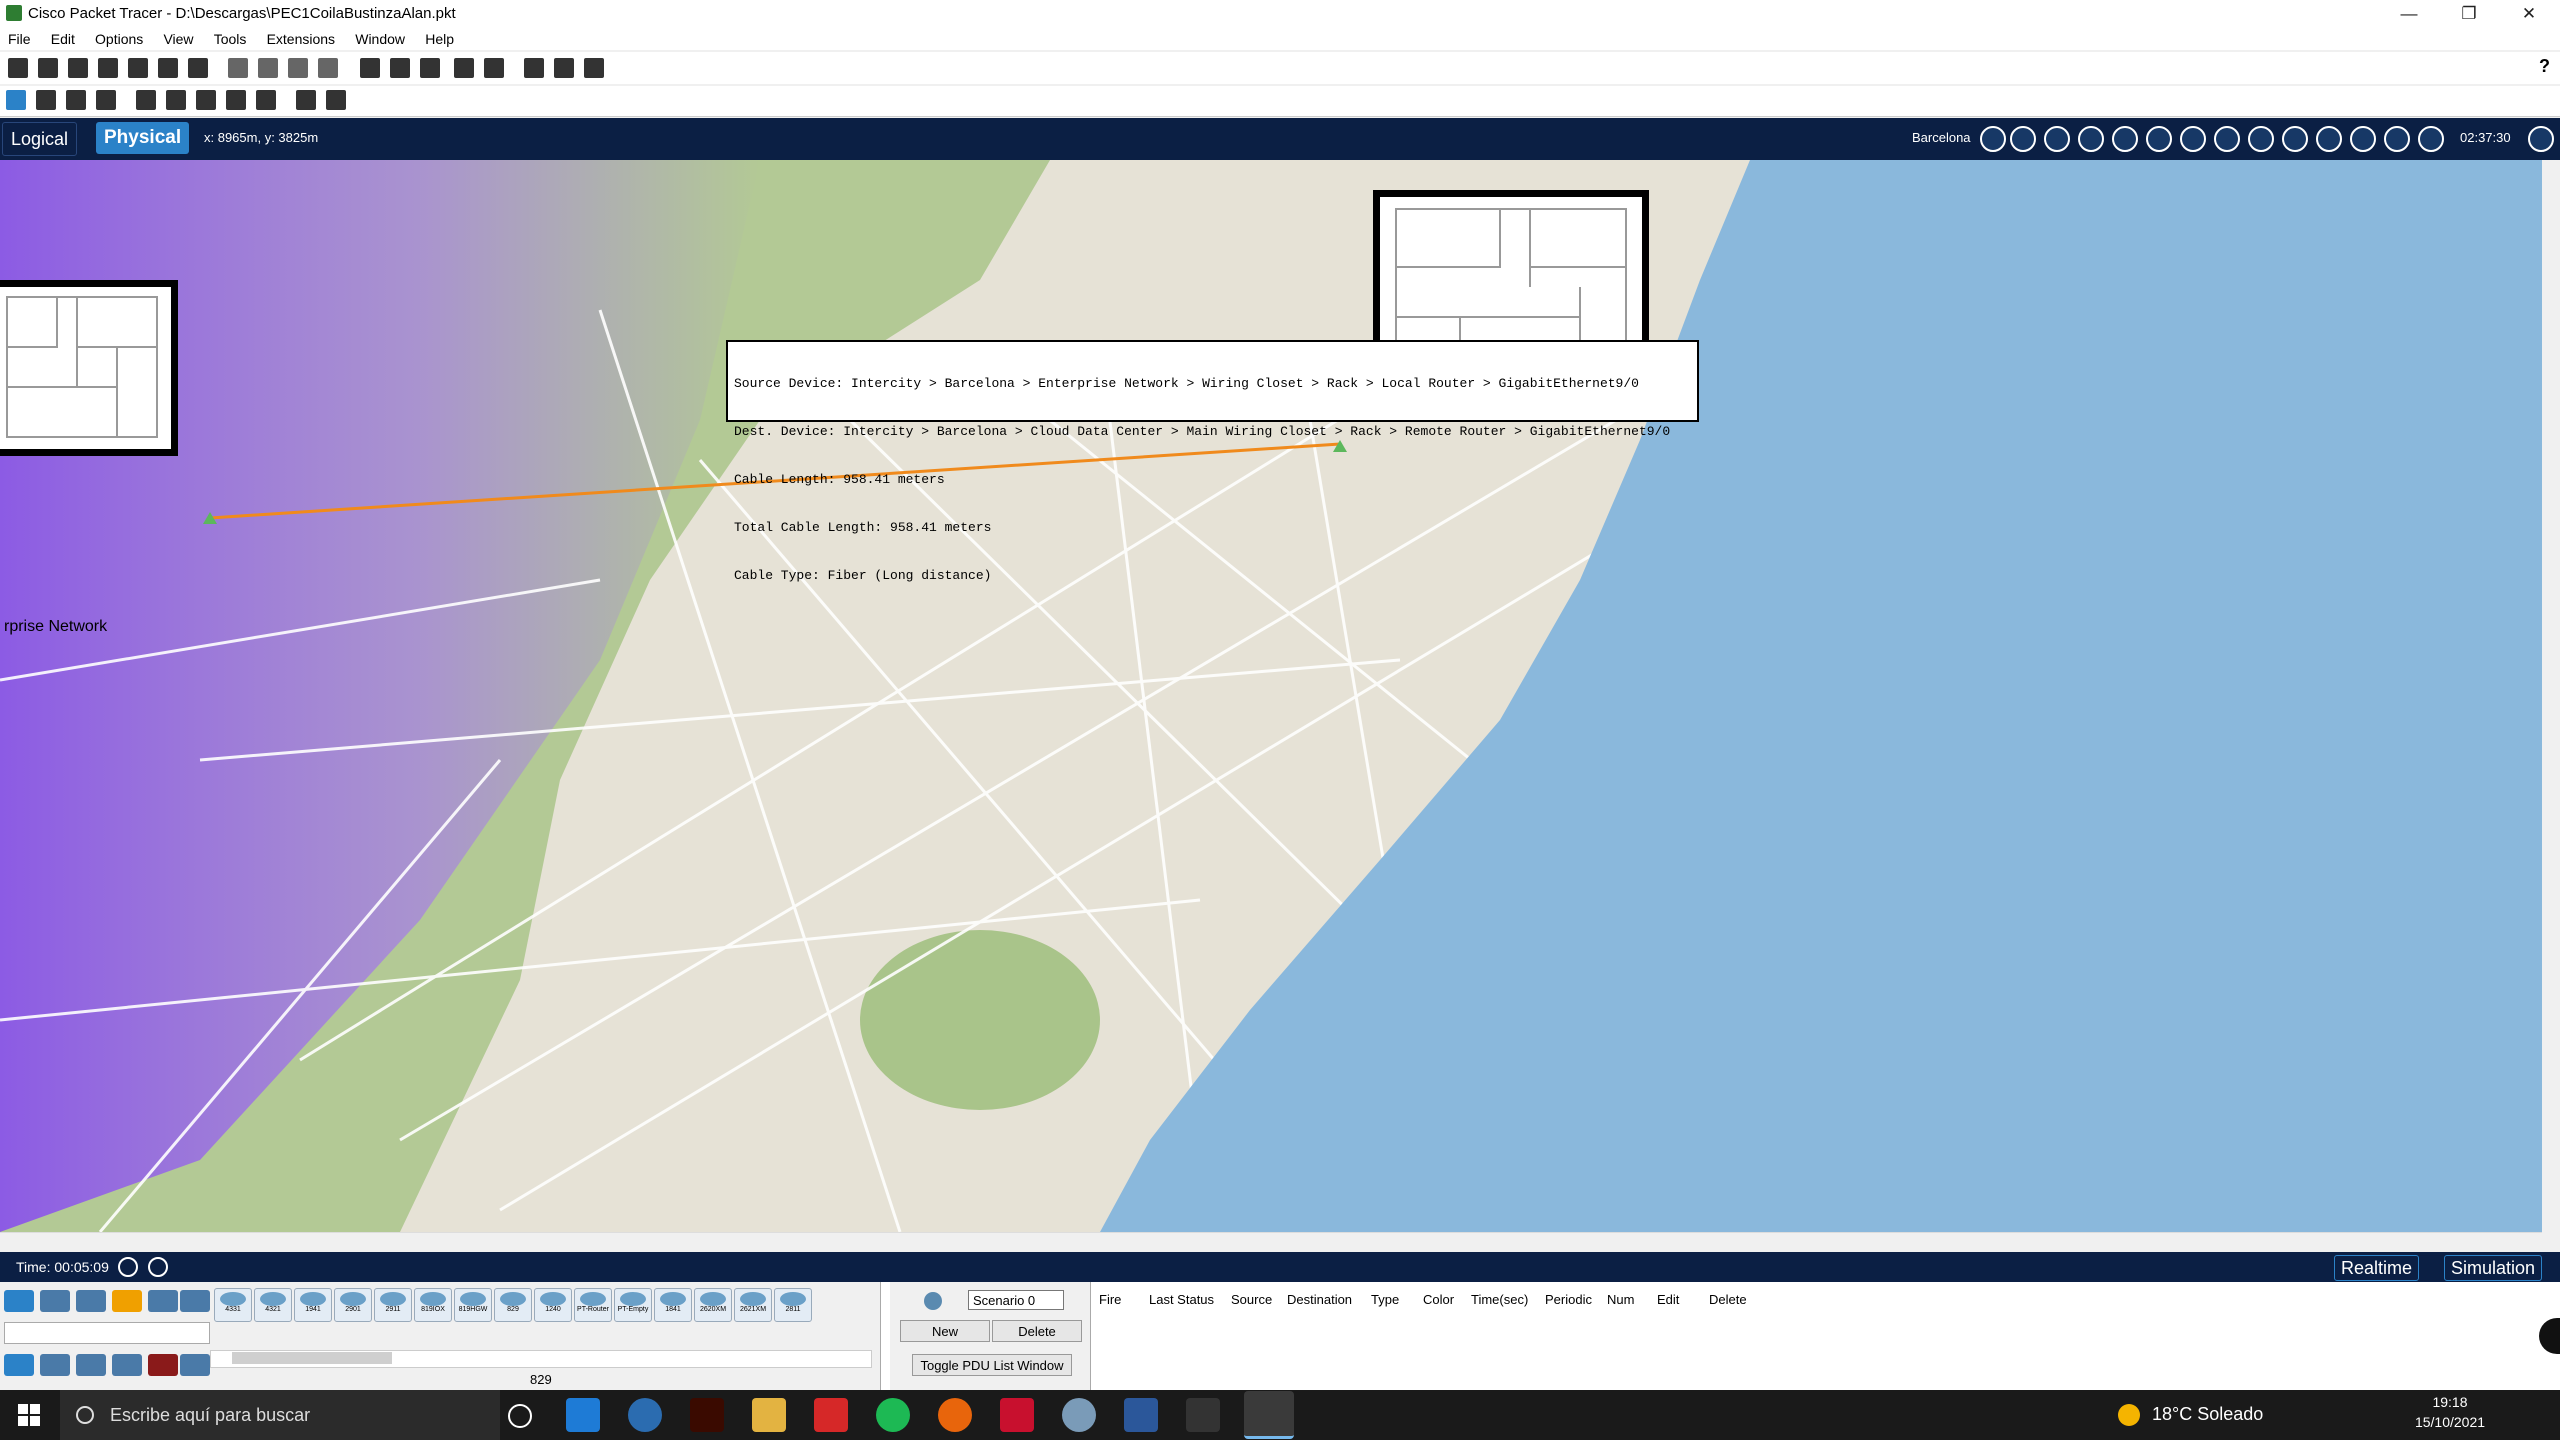  What do you see at coordinates (893, 1415) in the screenshot?
I see `spotify-icon` at bounding box center [893, 1415].